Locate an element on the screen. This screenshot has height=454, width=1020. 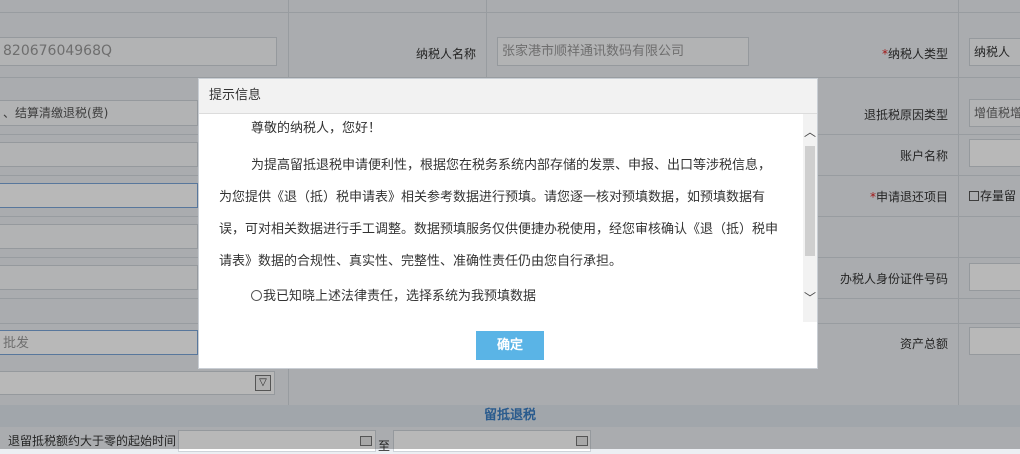
scroll-up-icon: ︿ is located at coordinates (810, 132).